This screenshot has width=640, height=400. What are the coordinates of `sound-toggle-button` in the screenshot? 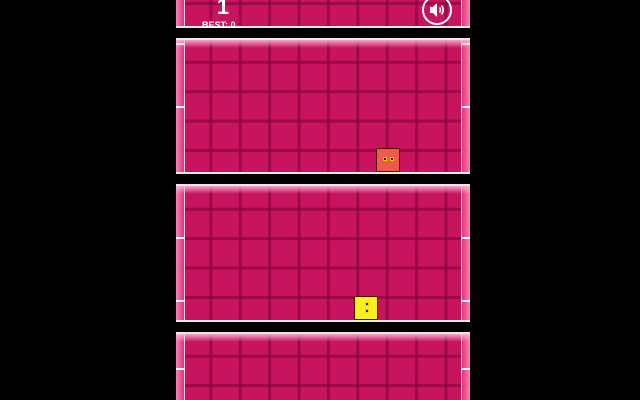 It's located at (437, 12).